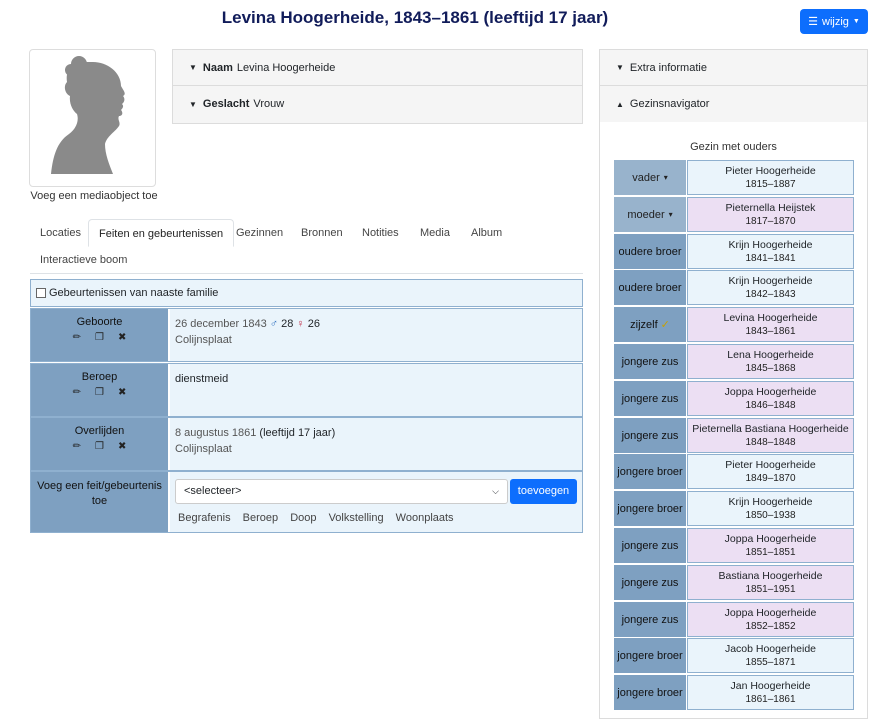  I want to click on quick-add-woonplaats: Woonplaats, so click(425, 518).